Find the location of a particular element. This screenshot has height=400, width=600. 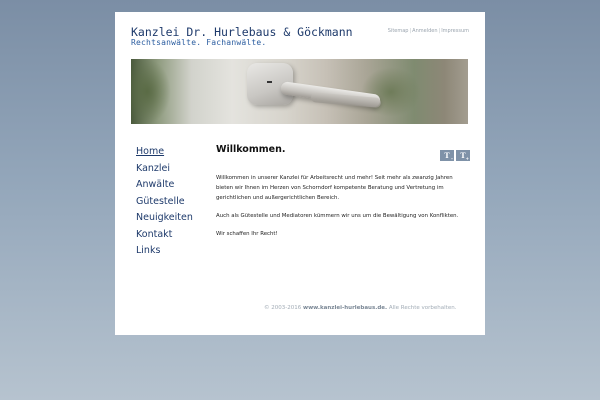

header-image-door-handle is located at coordinates (299, 91).